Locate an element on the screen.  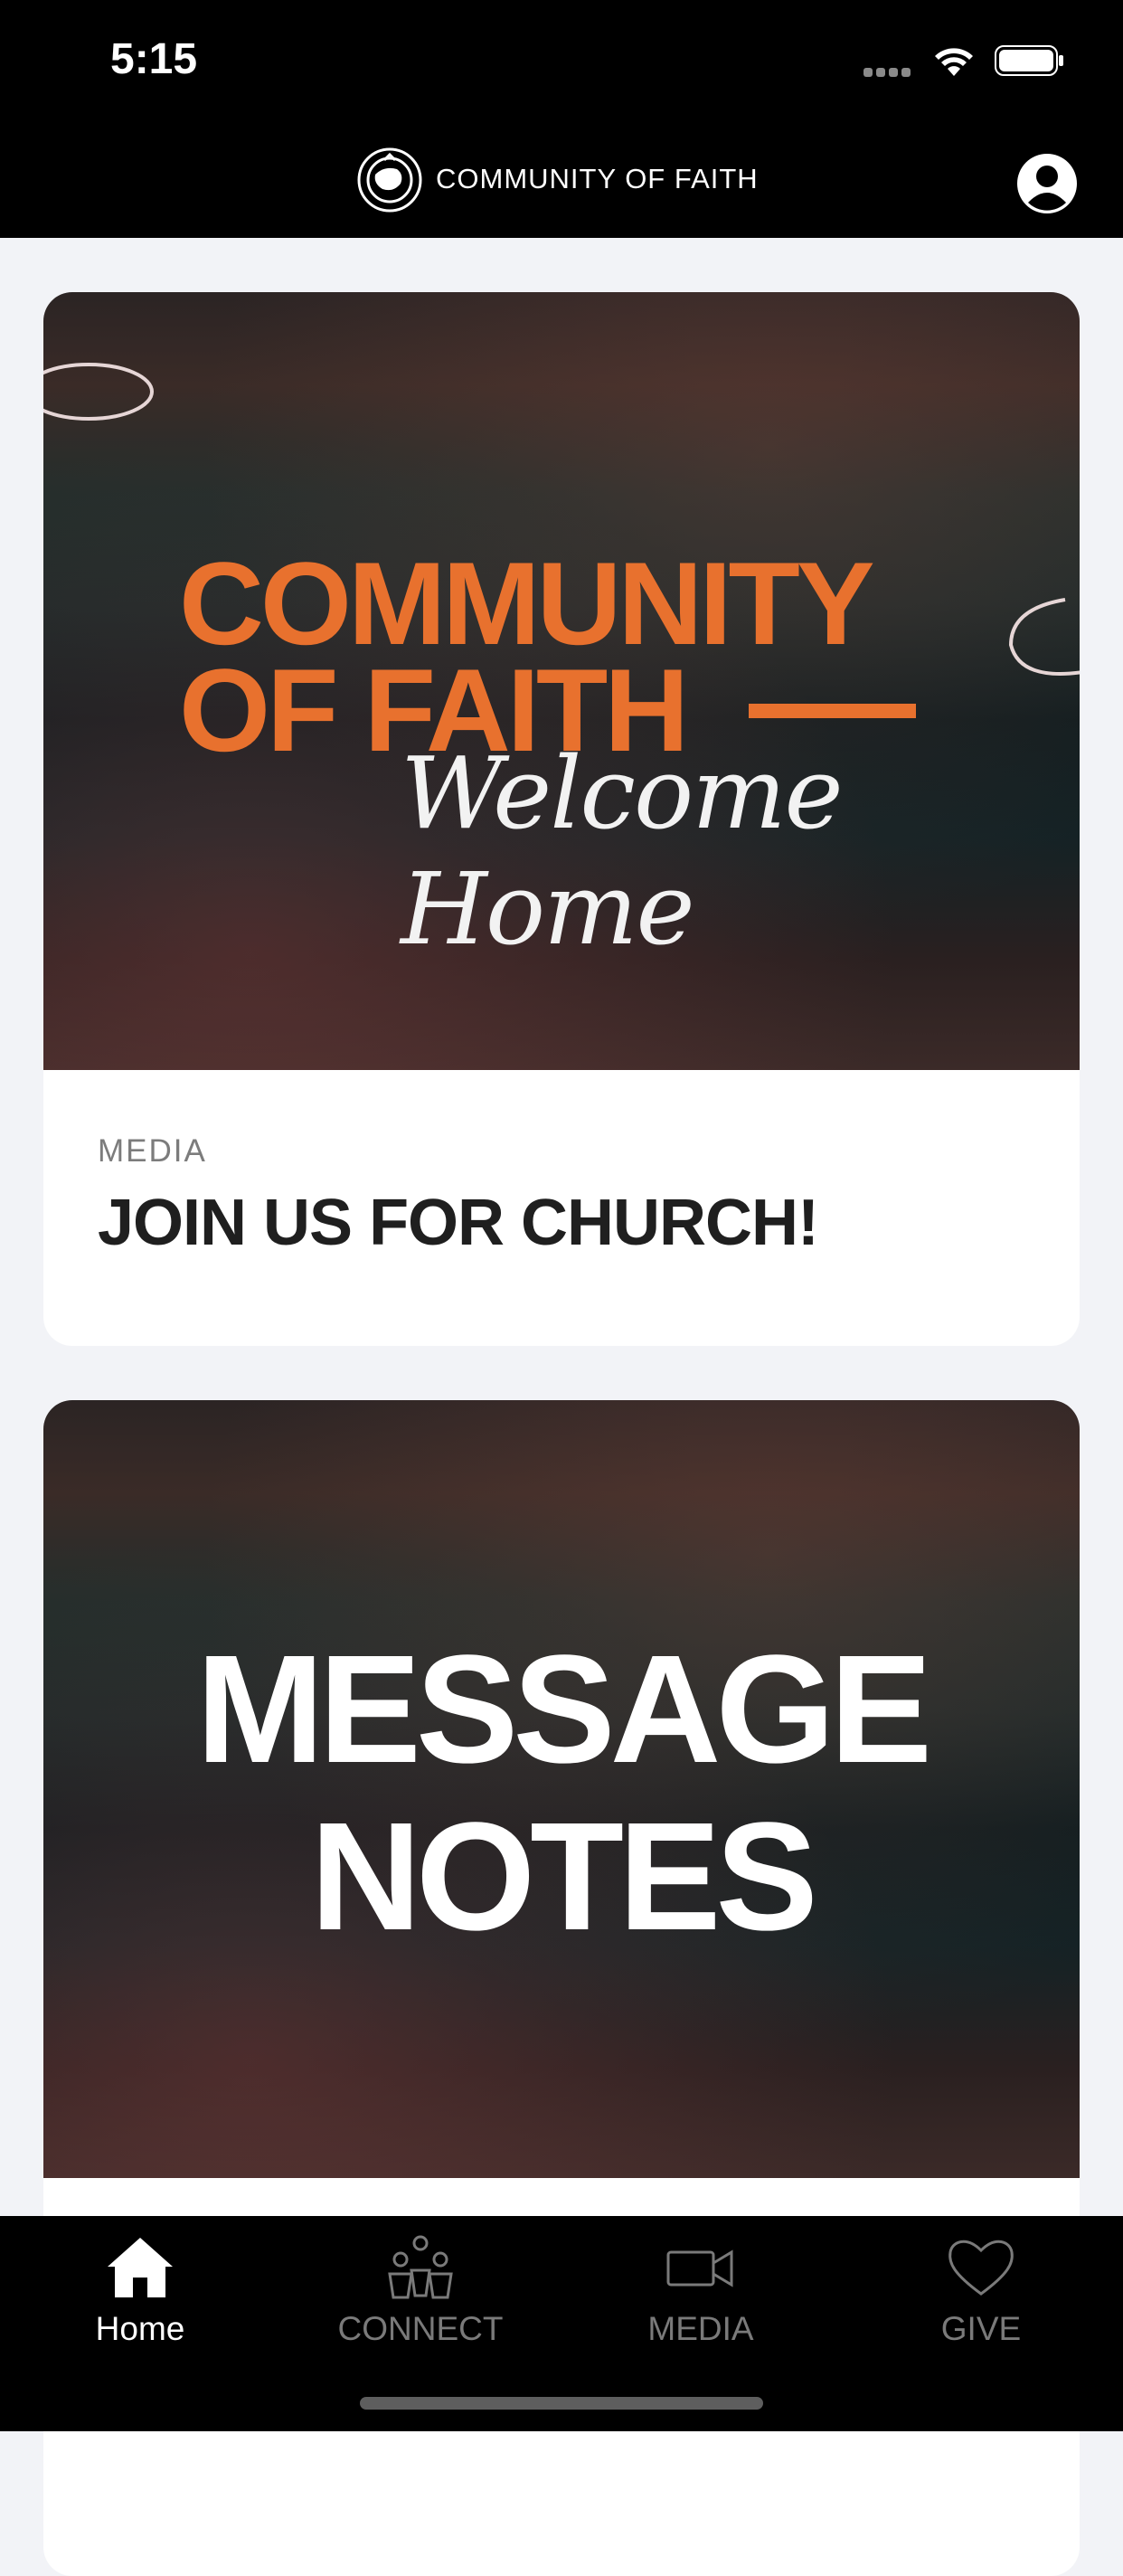
hero-heading-line1: MESSAGE is located at coordinates (563, 1710).